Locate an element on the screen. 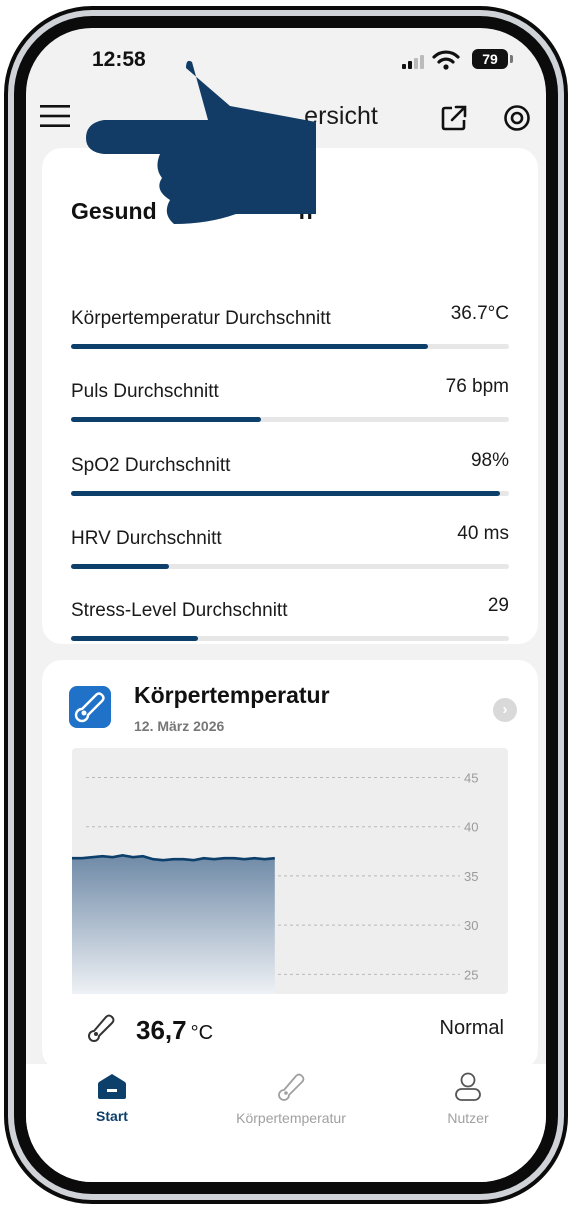  redaction-overlay is located at coordinates (201, 142).